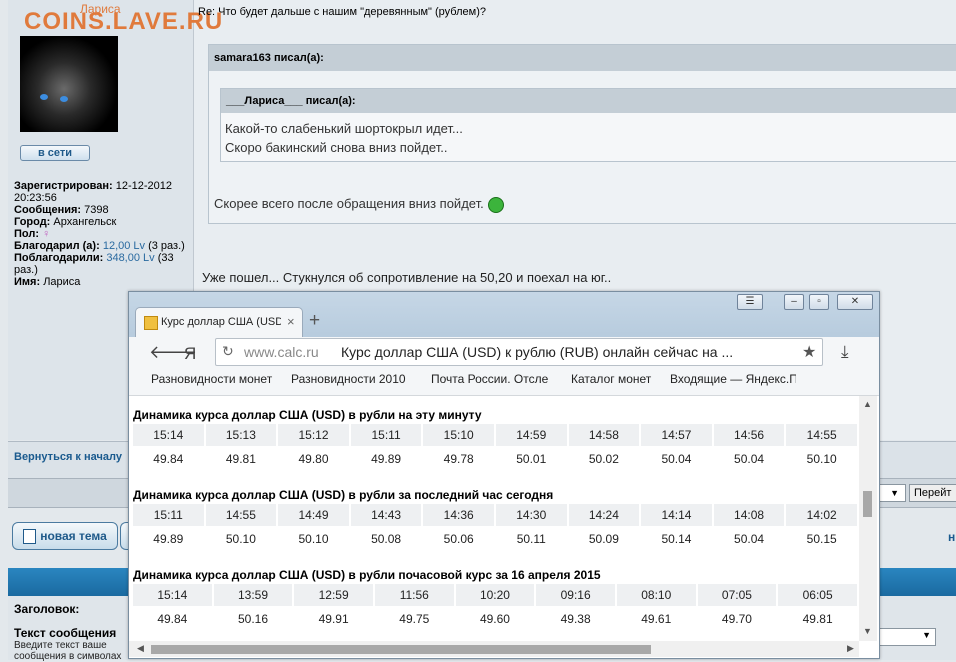 This screenshot has height=662, width=956. I want to click on time-cell: 14:56, so click(749, 435).